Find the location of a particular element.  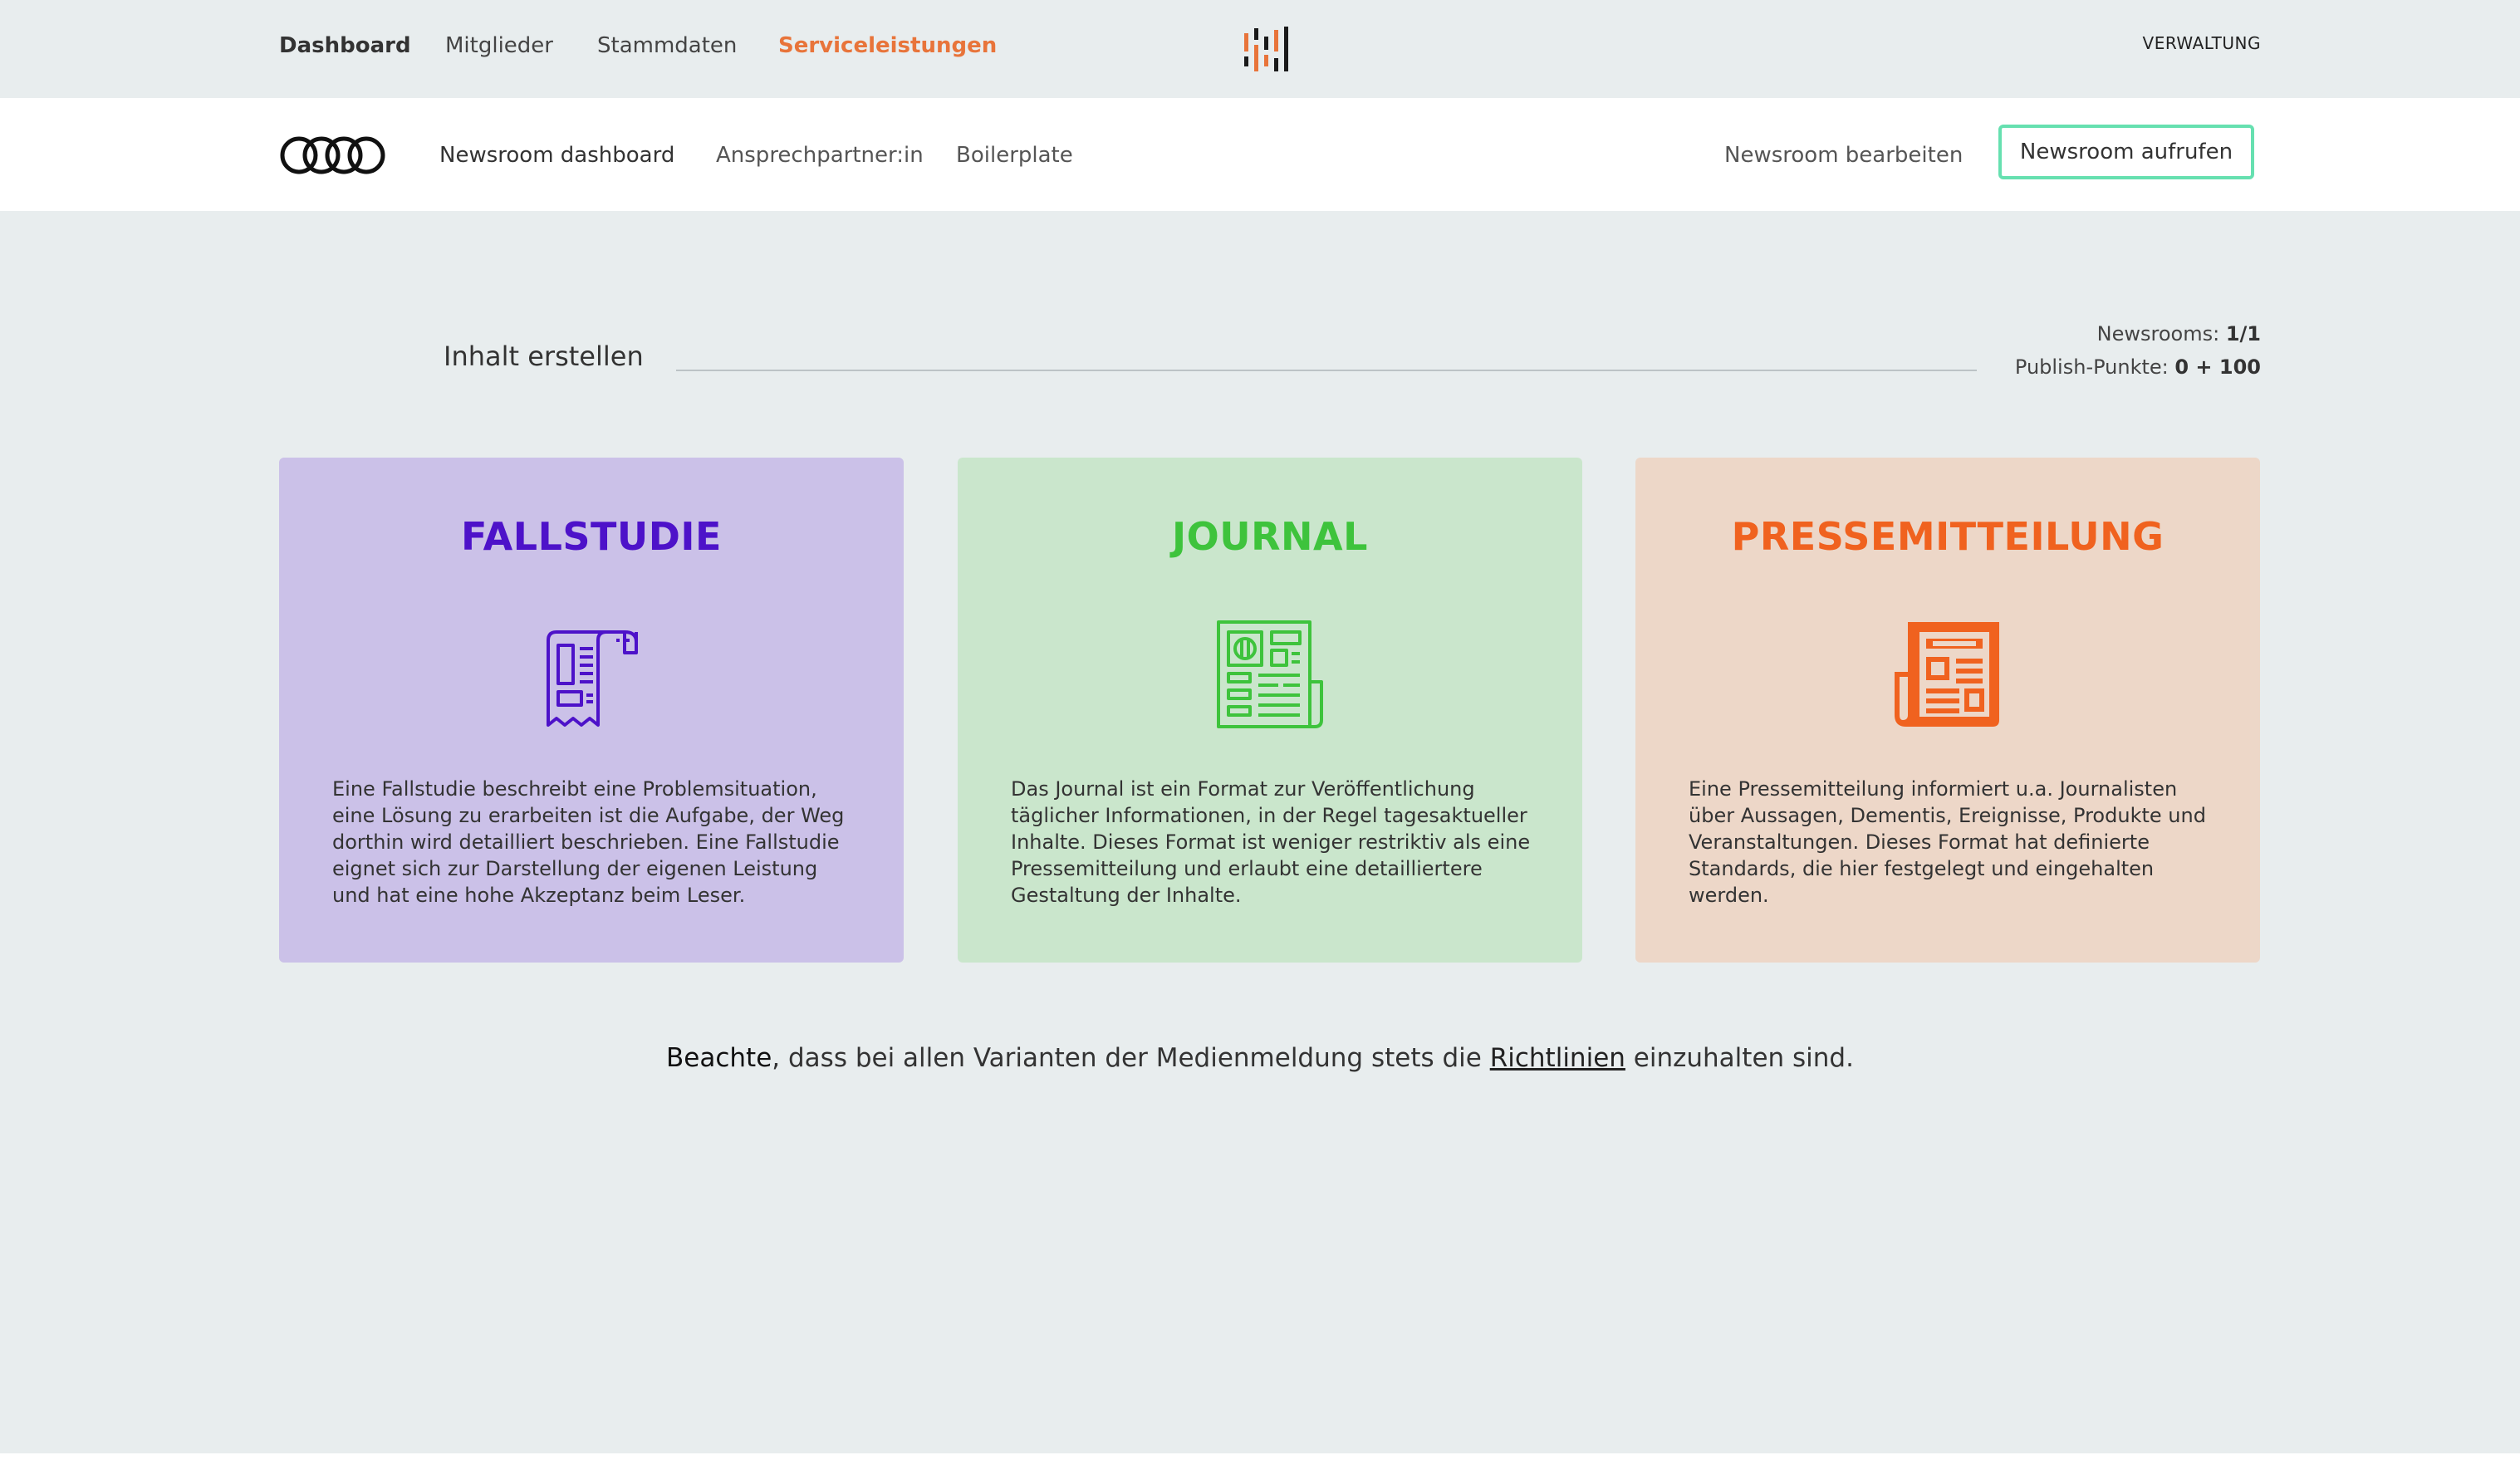

newsrooms-stat: Newsrooms: 1/1 is located at coordinates (2138, 333).